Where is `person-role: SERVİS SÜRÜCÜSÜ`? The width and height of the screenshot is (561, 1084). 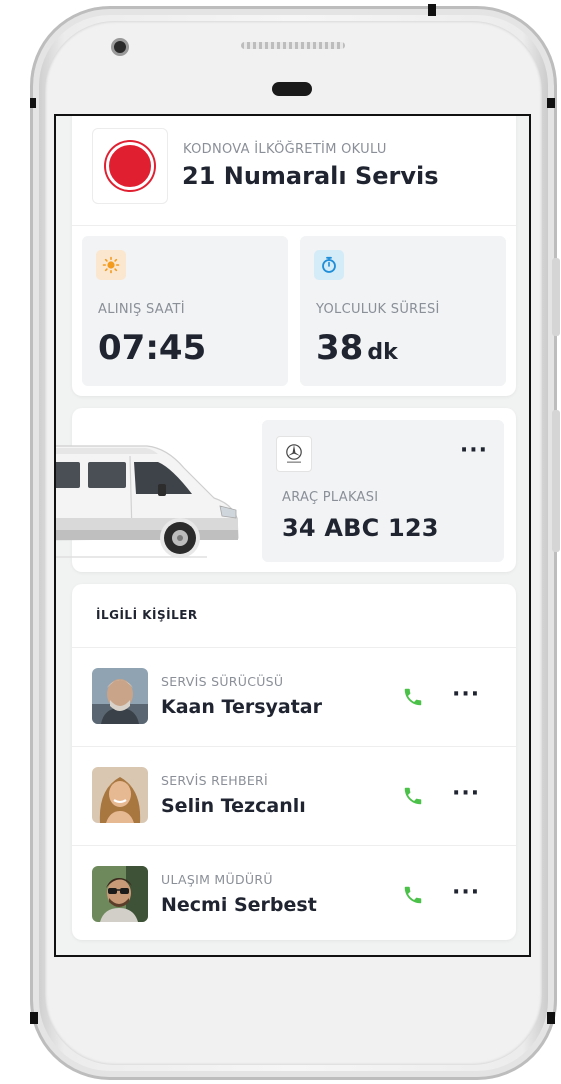 person-role: SERVİS SÜRÜCÜSÜ is located at coordinates (222, 681).